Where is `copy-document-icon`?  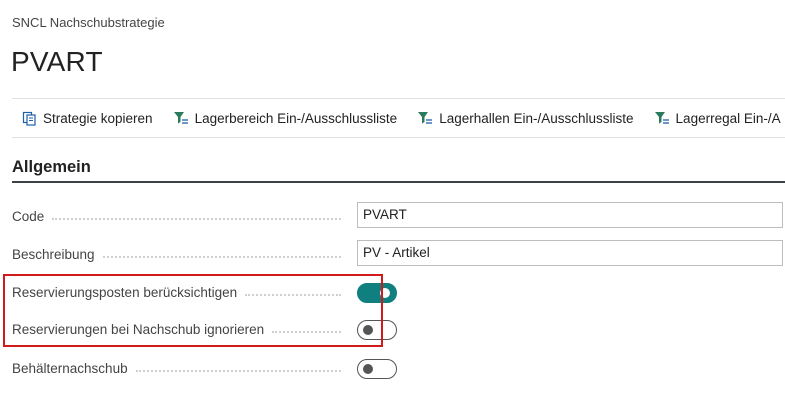 copy-document-icon is located at coordinates (29, 118).